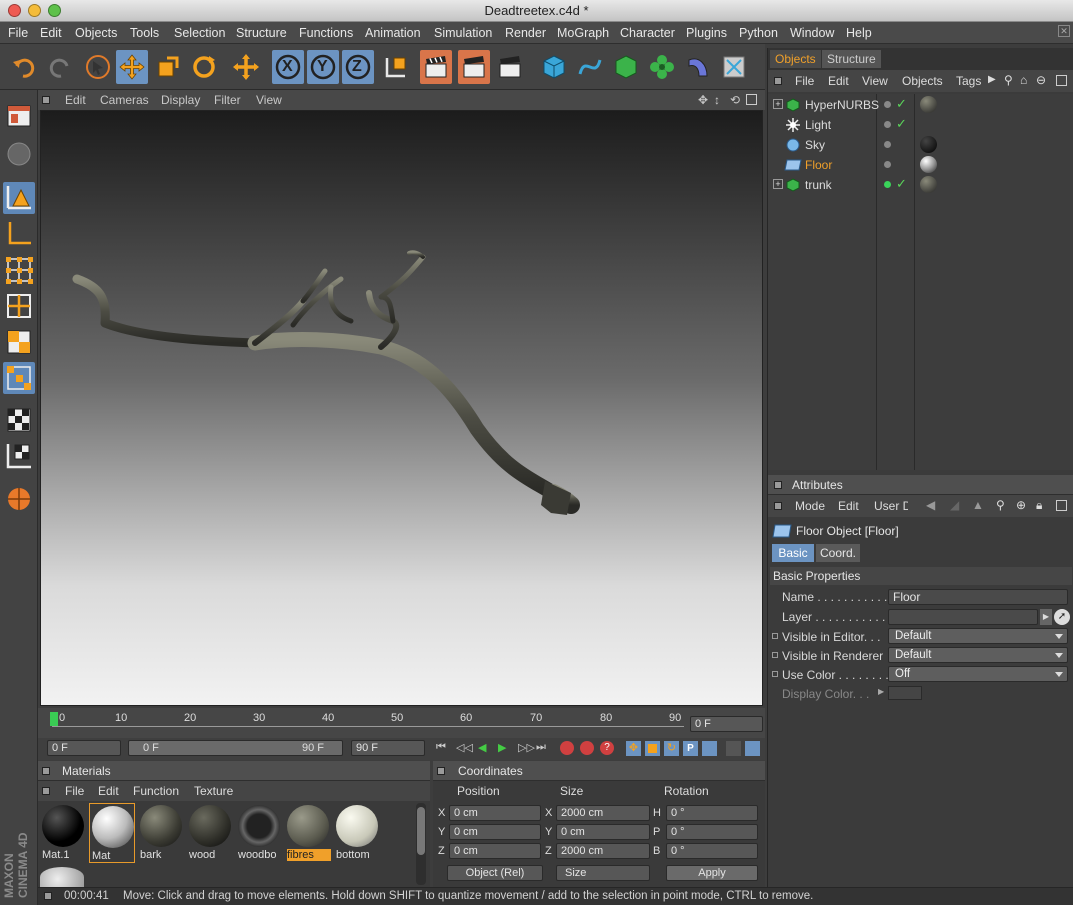 Image resolution: width=1073 pixels, height=905 pixels. I want to click on materials-menu-file: File, so click(74, 791).